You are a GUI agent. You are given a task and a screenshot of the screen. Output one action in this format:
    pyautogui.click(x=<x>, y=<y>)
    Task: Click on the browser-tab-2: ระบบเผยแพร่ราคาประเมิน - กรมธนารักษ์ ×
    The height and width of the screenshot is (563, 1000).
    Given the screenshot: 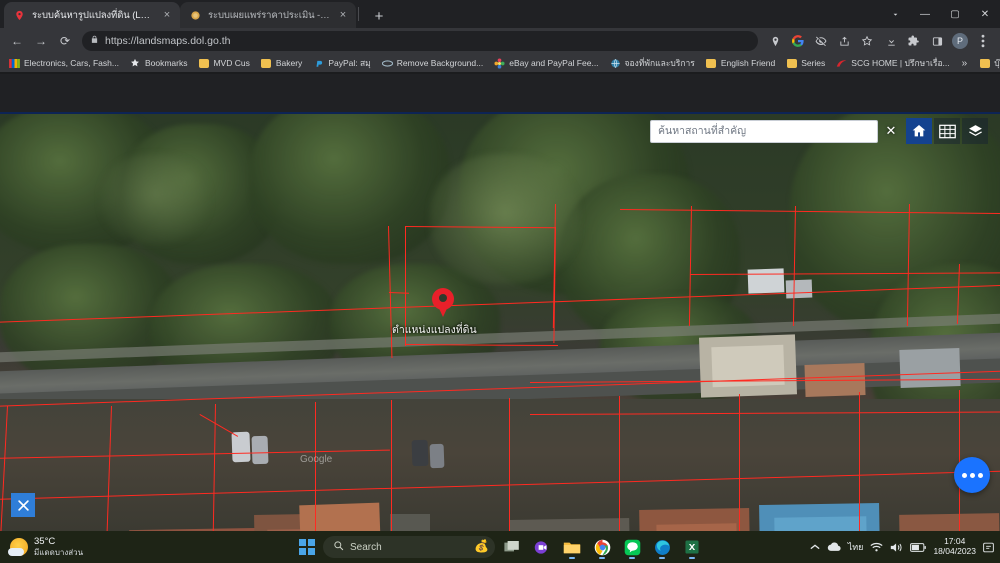 What is the action you would take?
    pyautogui.click(x=268, y=15)
    